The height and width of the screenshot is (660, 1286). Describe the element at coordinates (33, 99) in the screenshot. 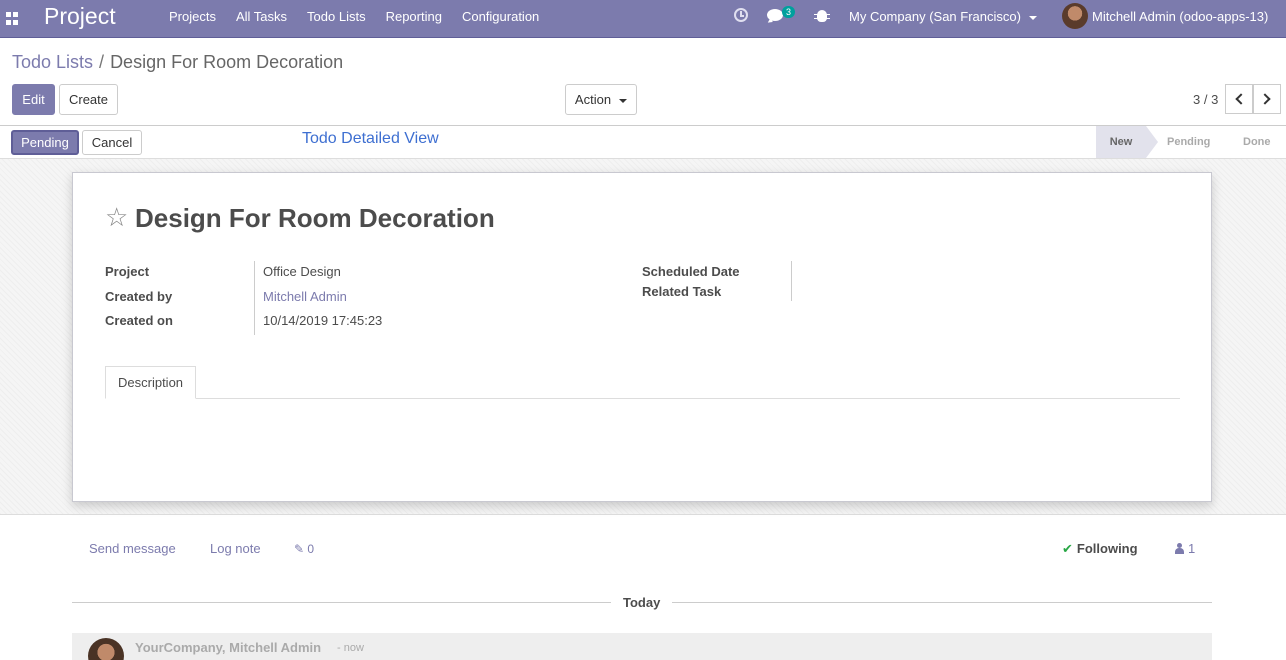

I see `edit-button: Edit` at that location.